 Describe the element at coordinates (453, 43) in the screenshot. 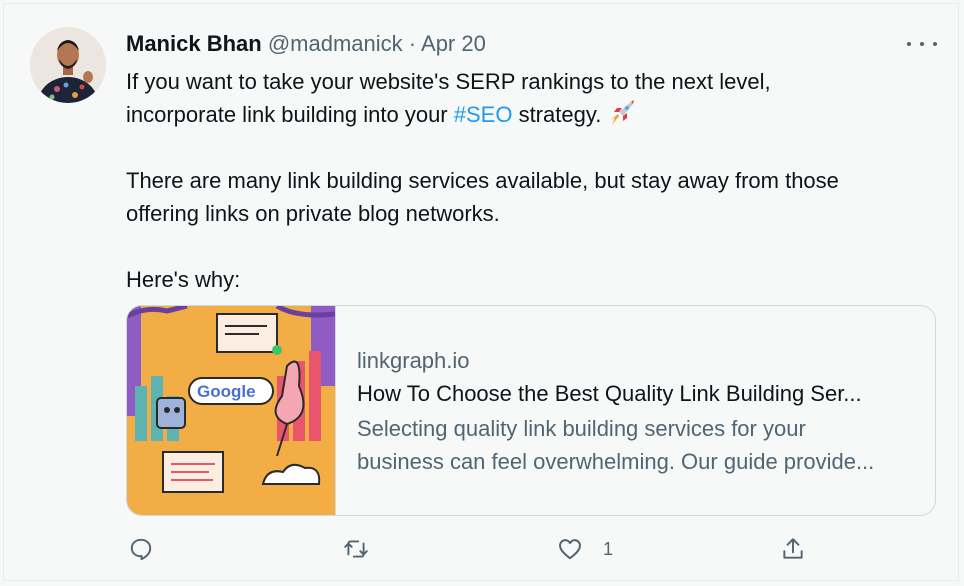

I see `tweet-date: Apr 20` at that location.